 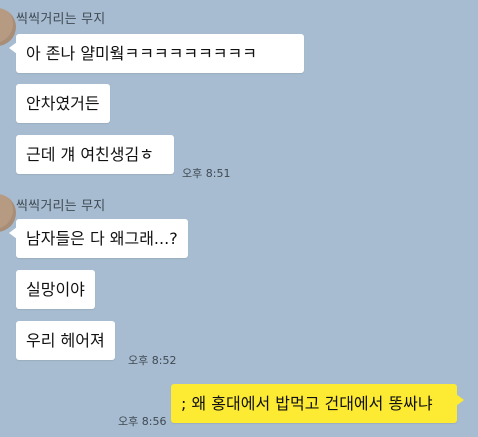 What do you see at coordinates (317, 403) in the screenshot?
I see `my-message-bubble: ; 왜 홍대에서 밥먹고 건대에서 똥싸냐` at bounding box center [317, 403].